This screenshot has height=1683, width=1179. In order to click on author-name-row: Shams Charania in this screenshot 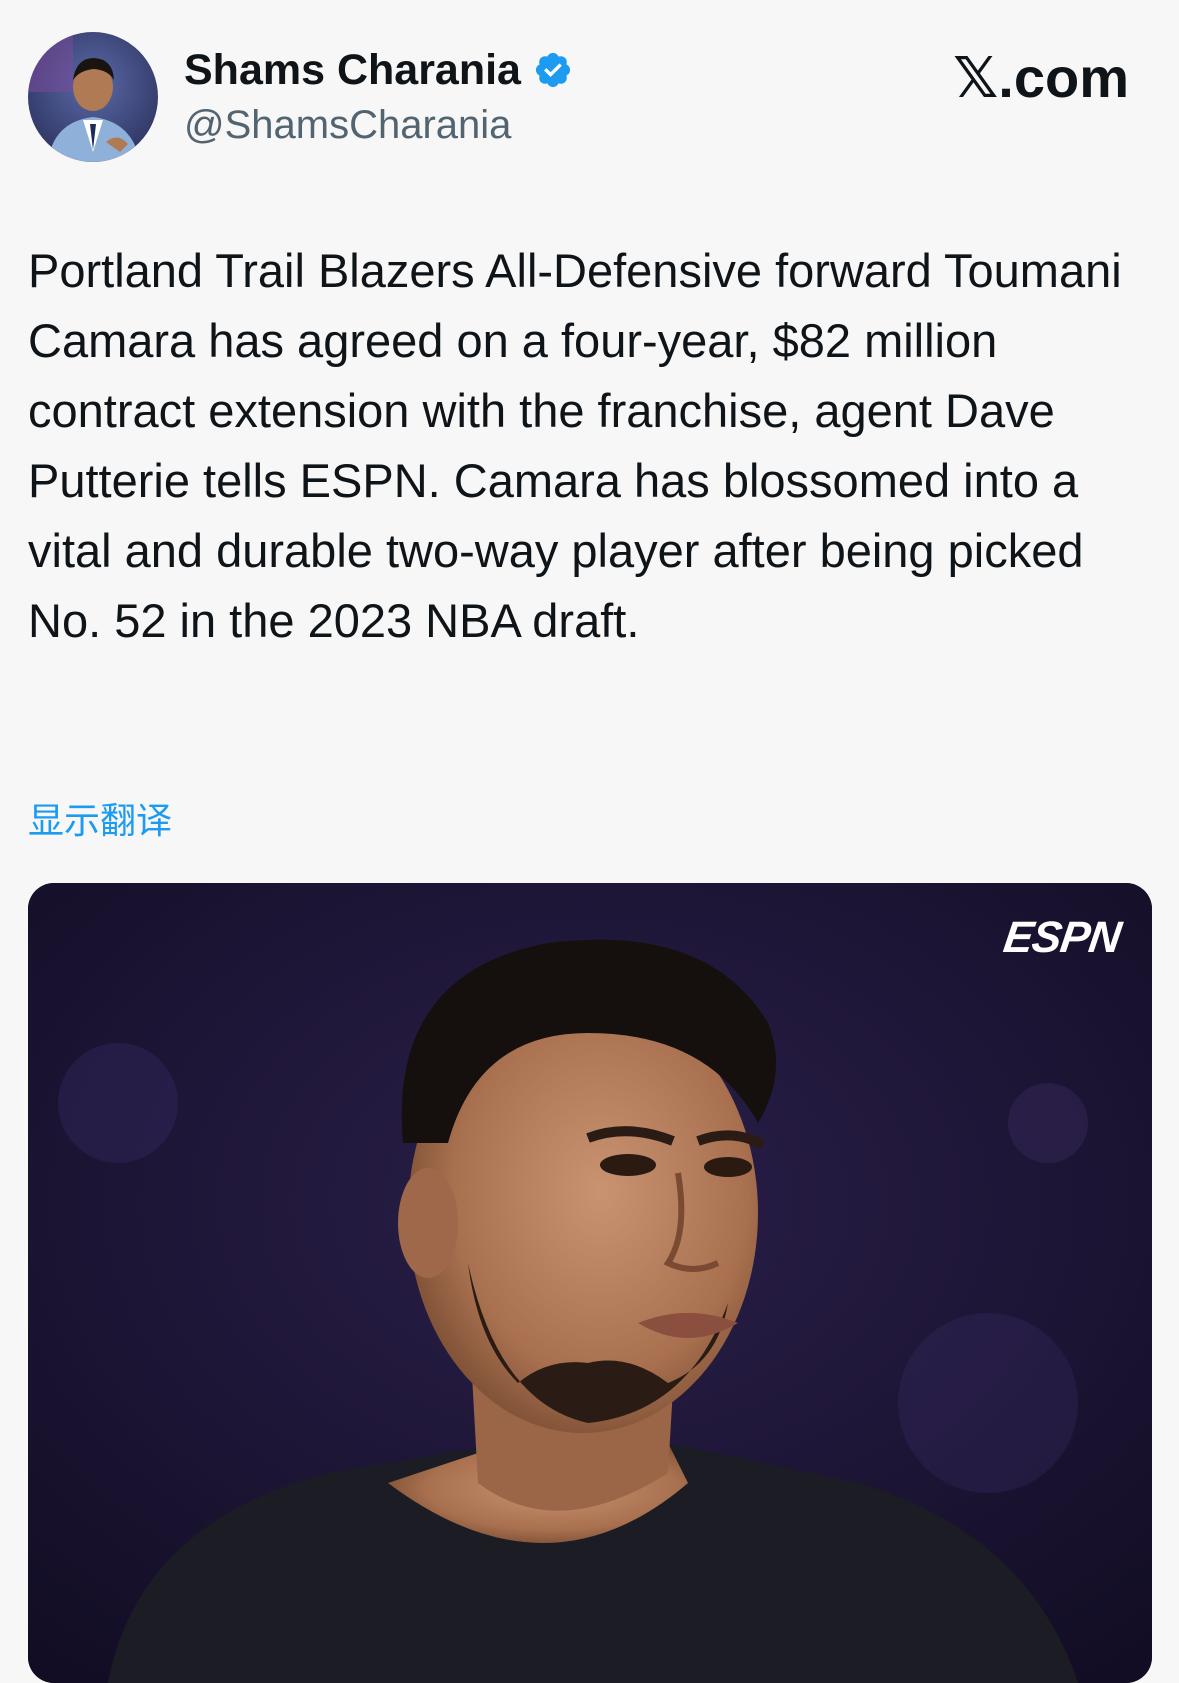, I will do `click(378, 70)`.